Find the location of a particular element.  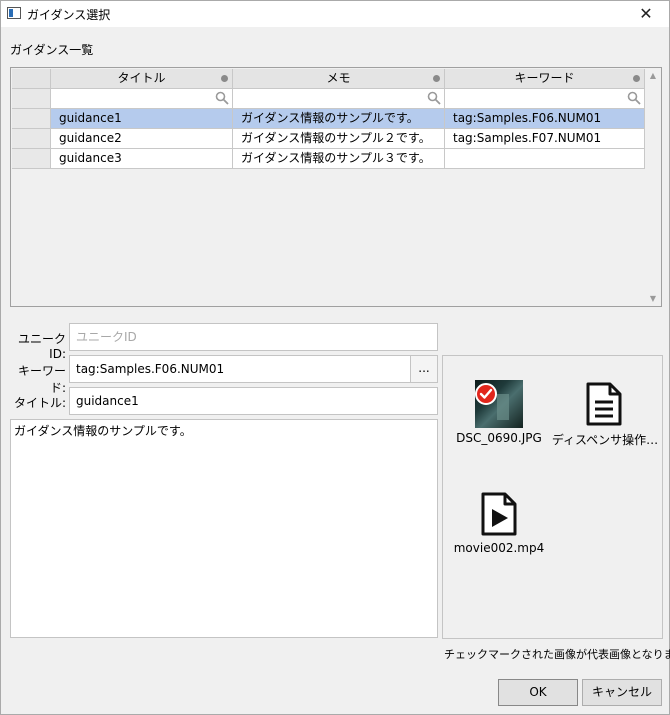

filter-keyword-input is located at coordinates (545, 99).